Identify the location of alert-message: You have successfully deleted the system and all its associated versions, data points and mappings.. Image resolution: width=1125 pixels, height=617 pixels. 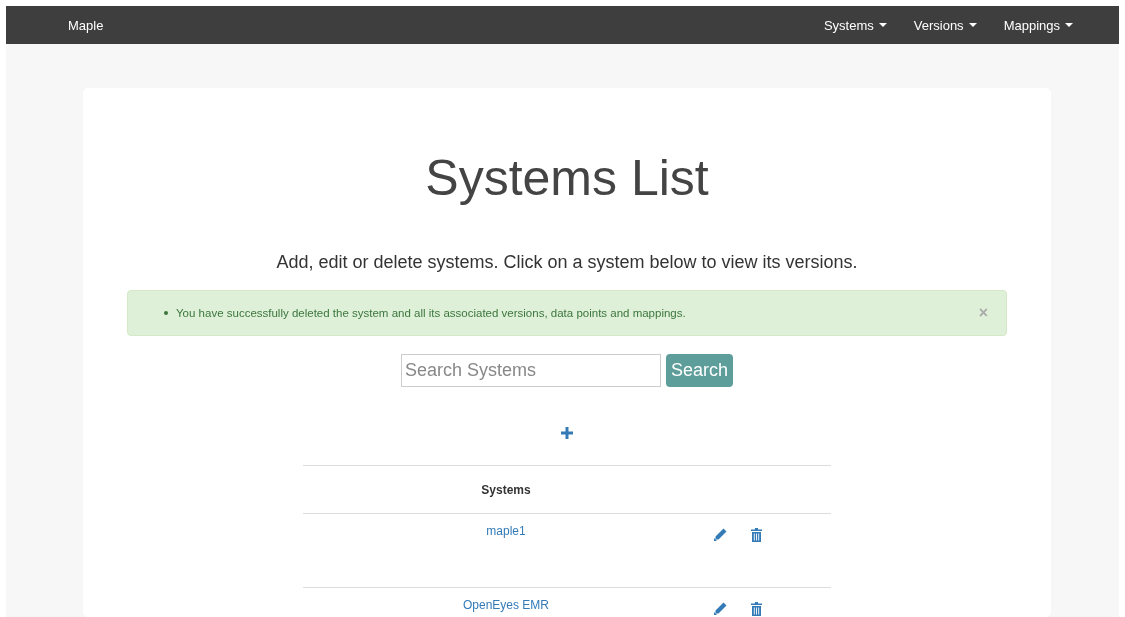
(431, 313).